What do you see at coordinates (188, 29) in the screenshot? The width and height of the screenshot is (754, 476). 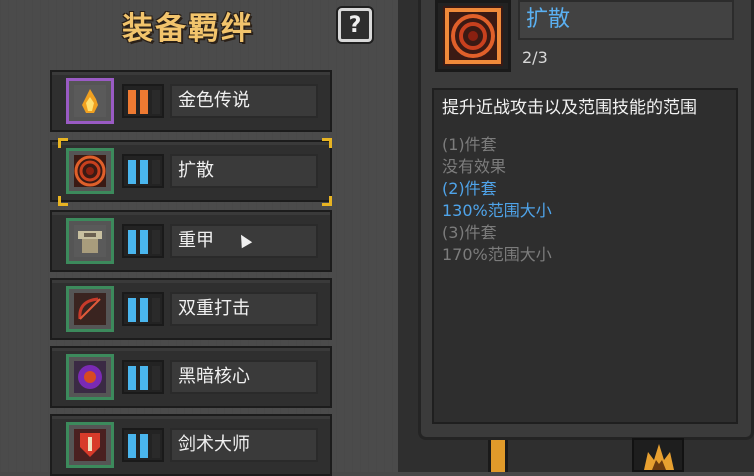 I see `panel-title: 装备羁绊` at bounding box center [188, 29].